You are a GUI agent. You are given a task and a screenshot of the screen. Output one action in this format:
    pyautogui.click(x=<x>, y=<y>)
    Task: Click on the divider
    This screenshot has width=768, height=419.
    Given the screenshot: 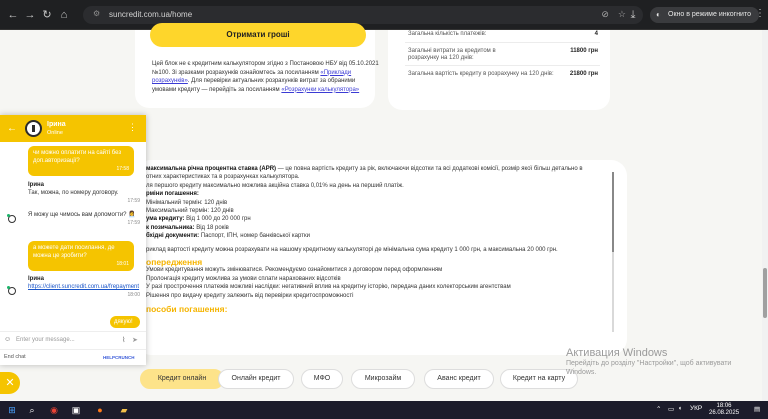 What is the action you would take?
    pyautogui.click(x=502, y=42)
    